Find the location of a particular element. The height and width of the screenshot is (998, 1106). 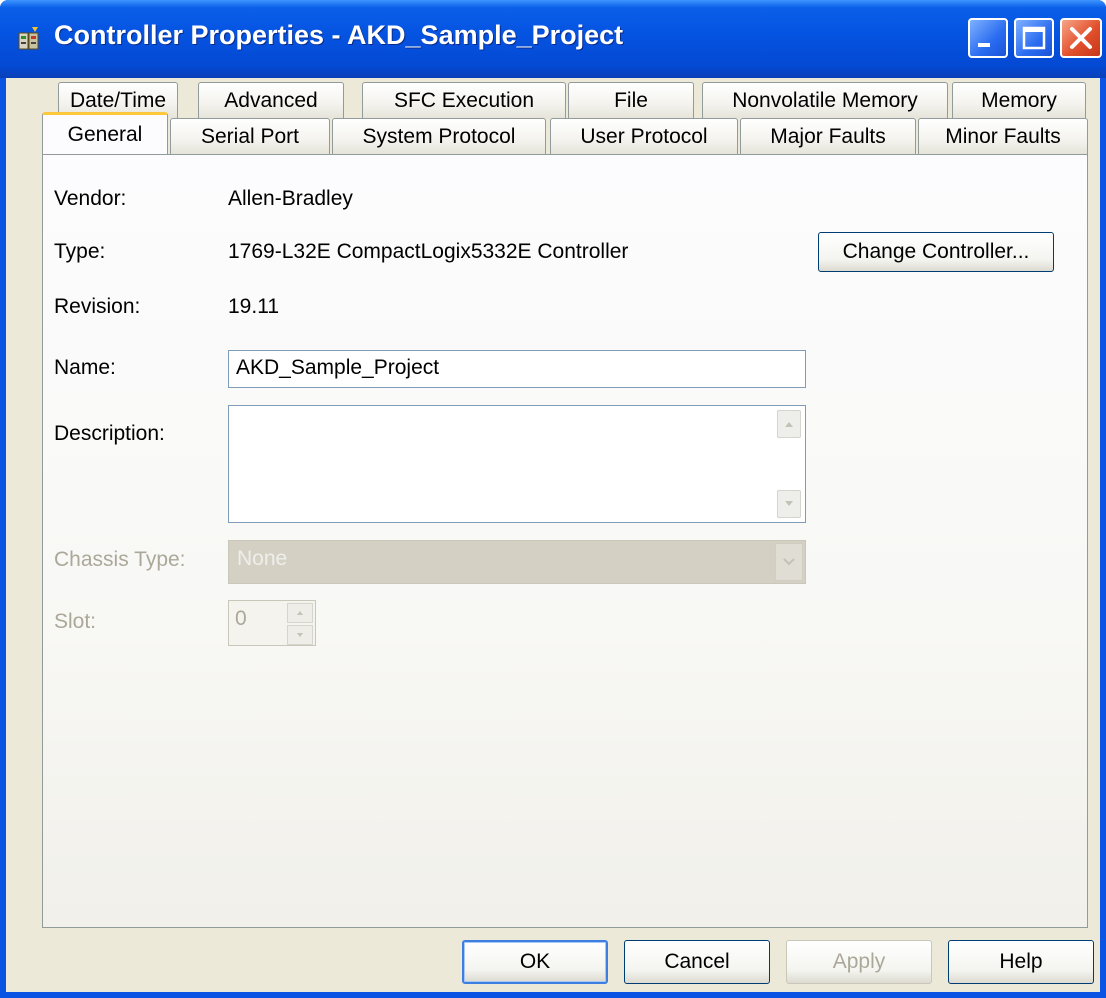

tab-sfc-execution: SFC Execution is located at coordinates (464, 100).